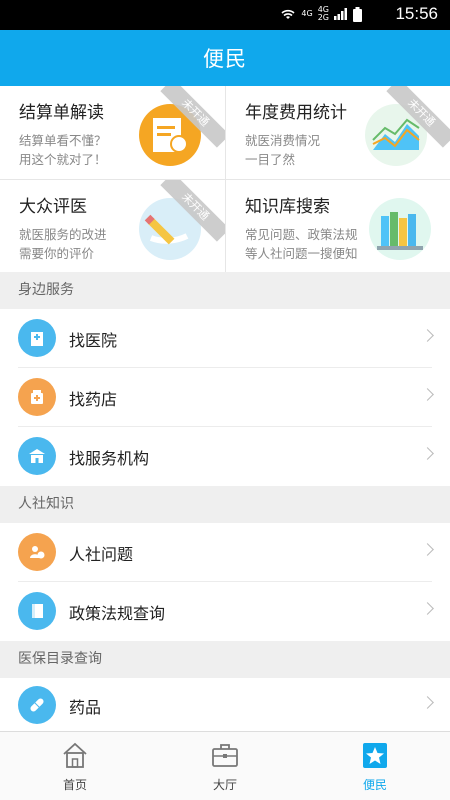 This screenshot has width=450, height=800. What do you see at coordinates (37, 338) in the screenshot?
I see `hospital-icon` at bounding box center [37, 338].